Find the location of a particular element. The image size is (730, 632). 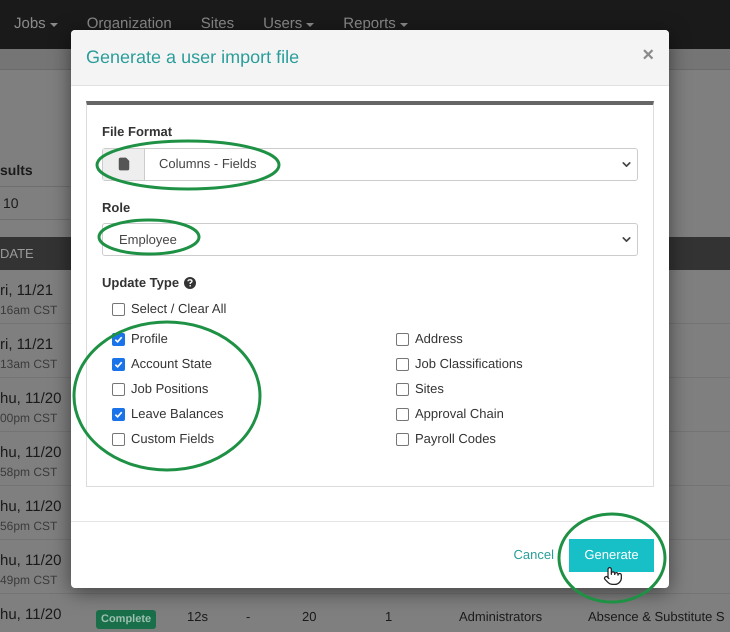

field-label: File Format is located at coordinates (137, 132).